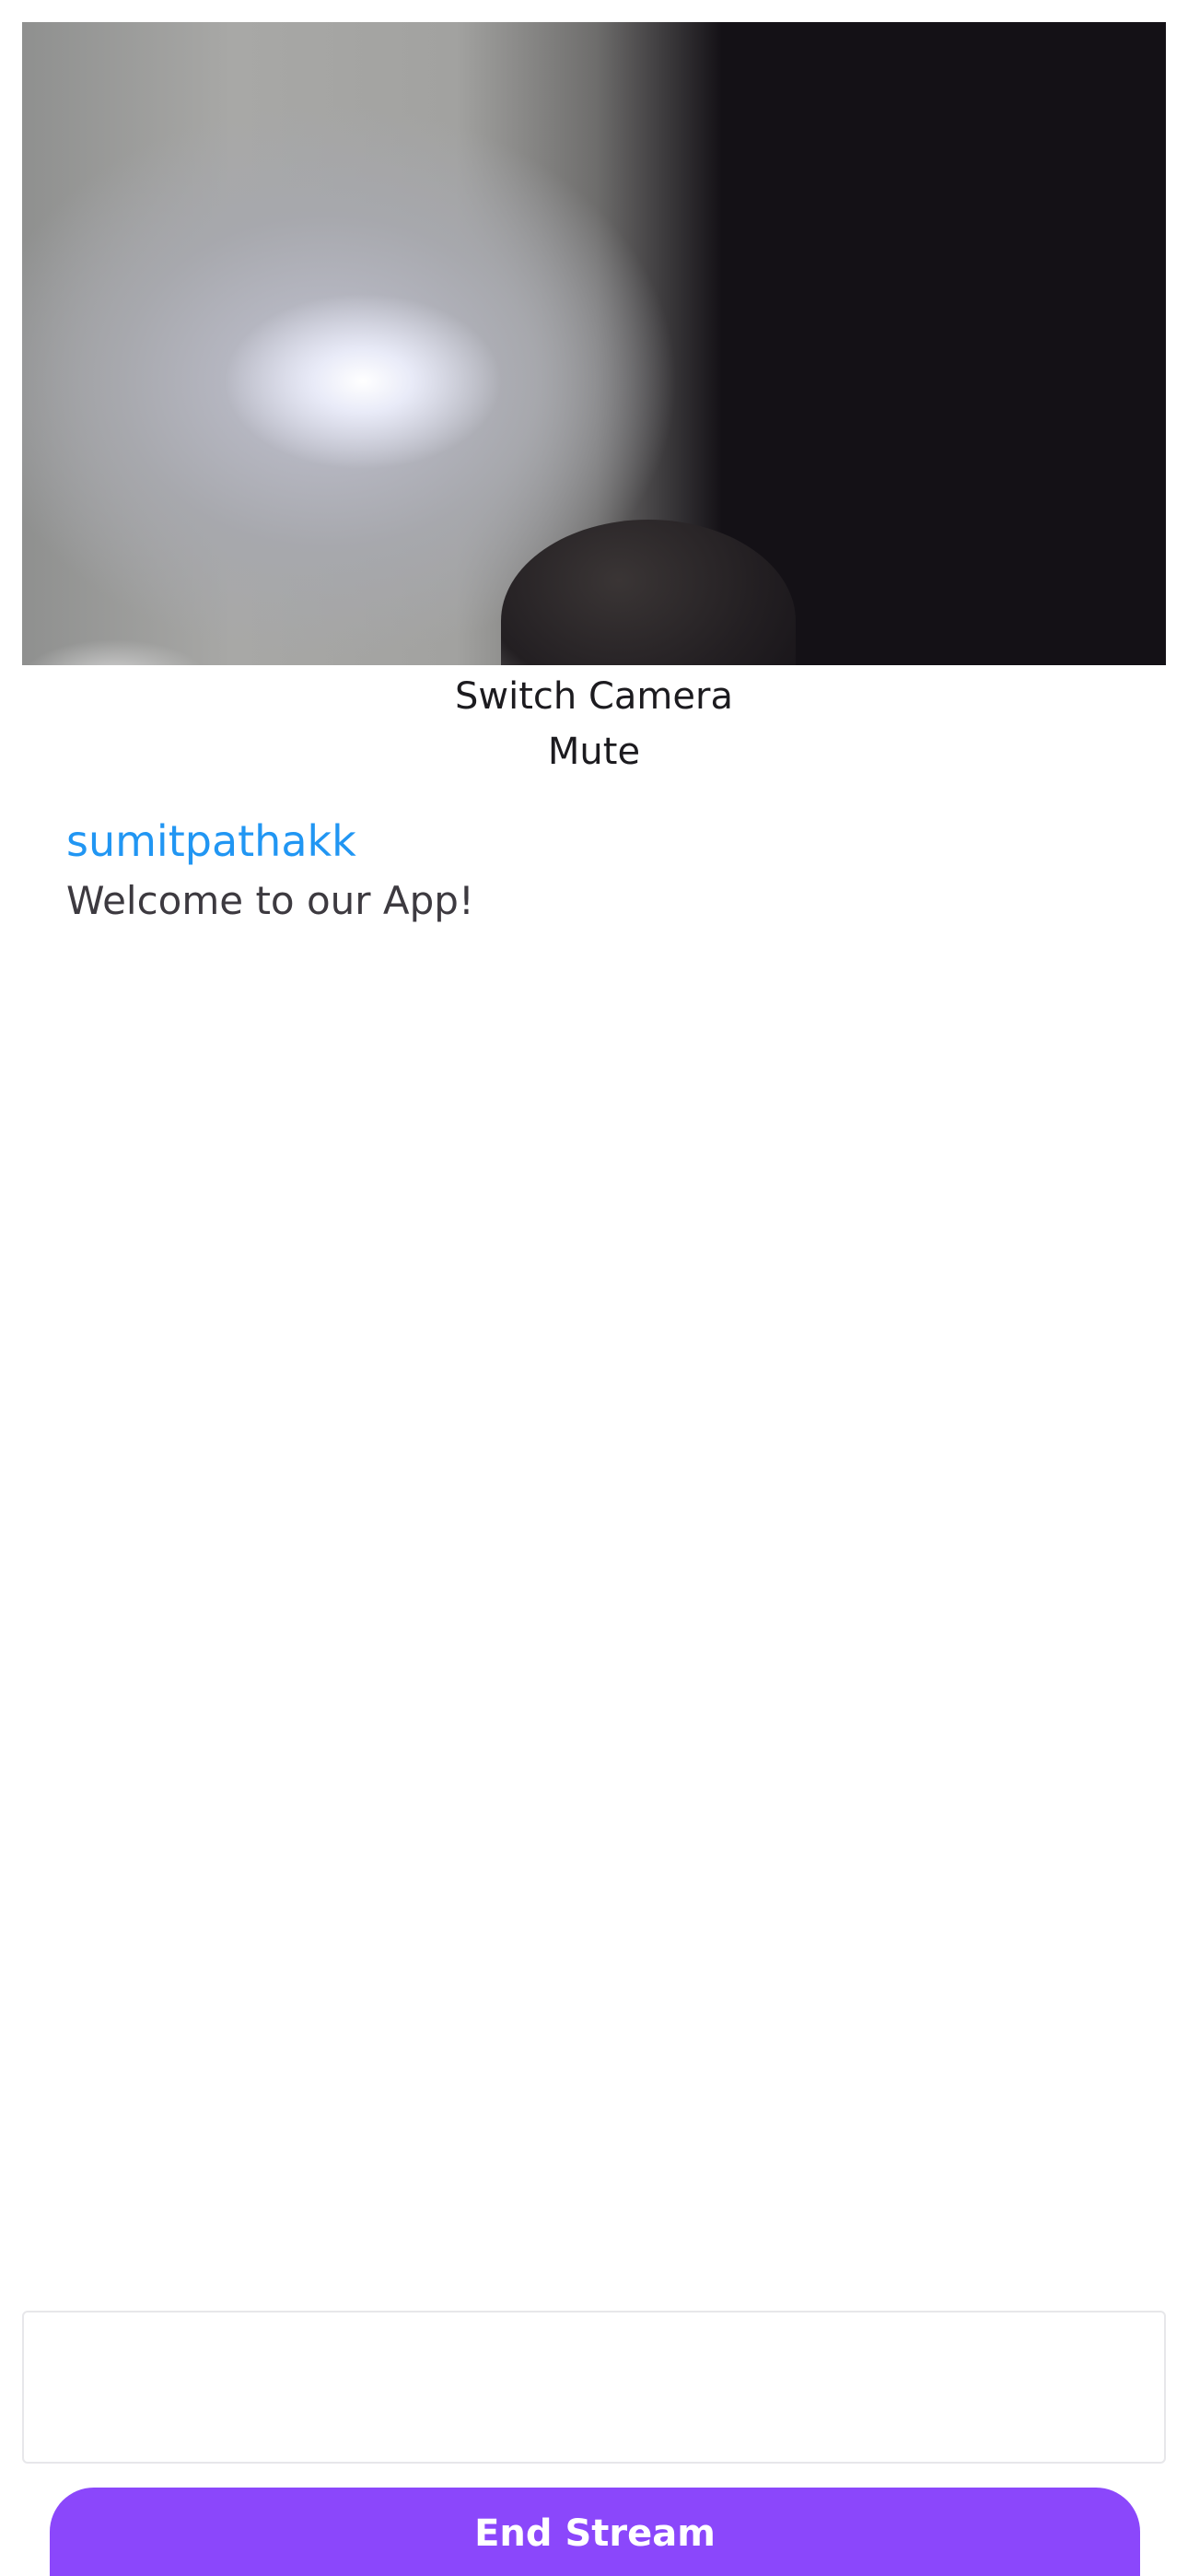  Describe the element at coordinates (211, 841) in the screenshot. I see `chat-username: sumitpathakk` at that location.